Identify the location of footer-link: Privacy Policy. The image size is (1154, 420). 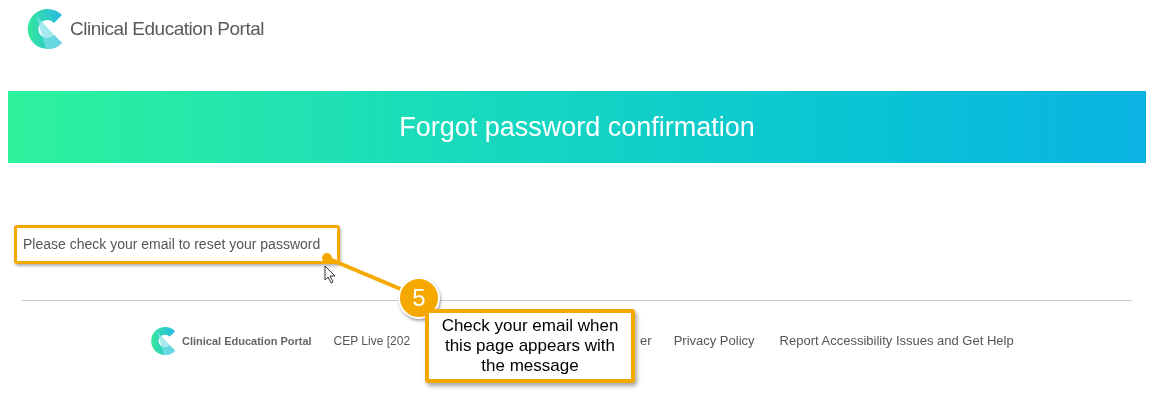
(714, 341).